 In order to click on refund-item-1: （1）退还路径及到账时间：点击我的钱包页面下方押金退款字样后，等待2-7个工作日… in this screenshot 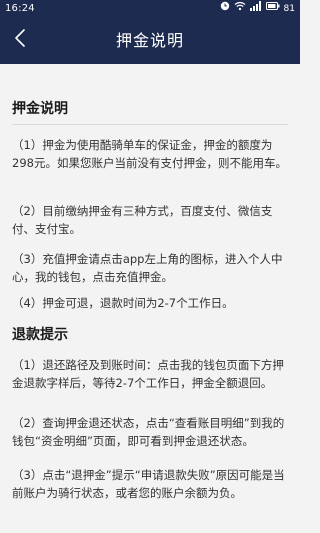, I will do `click(148, 374)`.